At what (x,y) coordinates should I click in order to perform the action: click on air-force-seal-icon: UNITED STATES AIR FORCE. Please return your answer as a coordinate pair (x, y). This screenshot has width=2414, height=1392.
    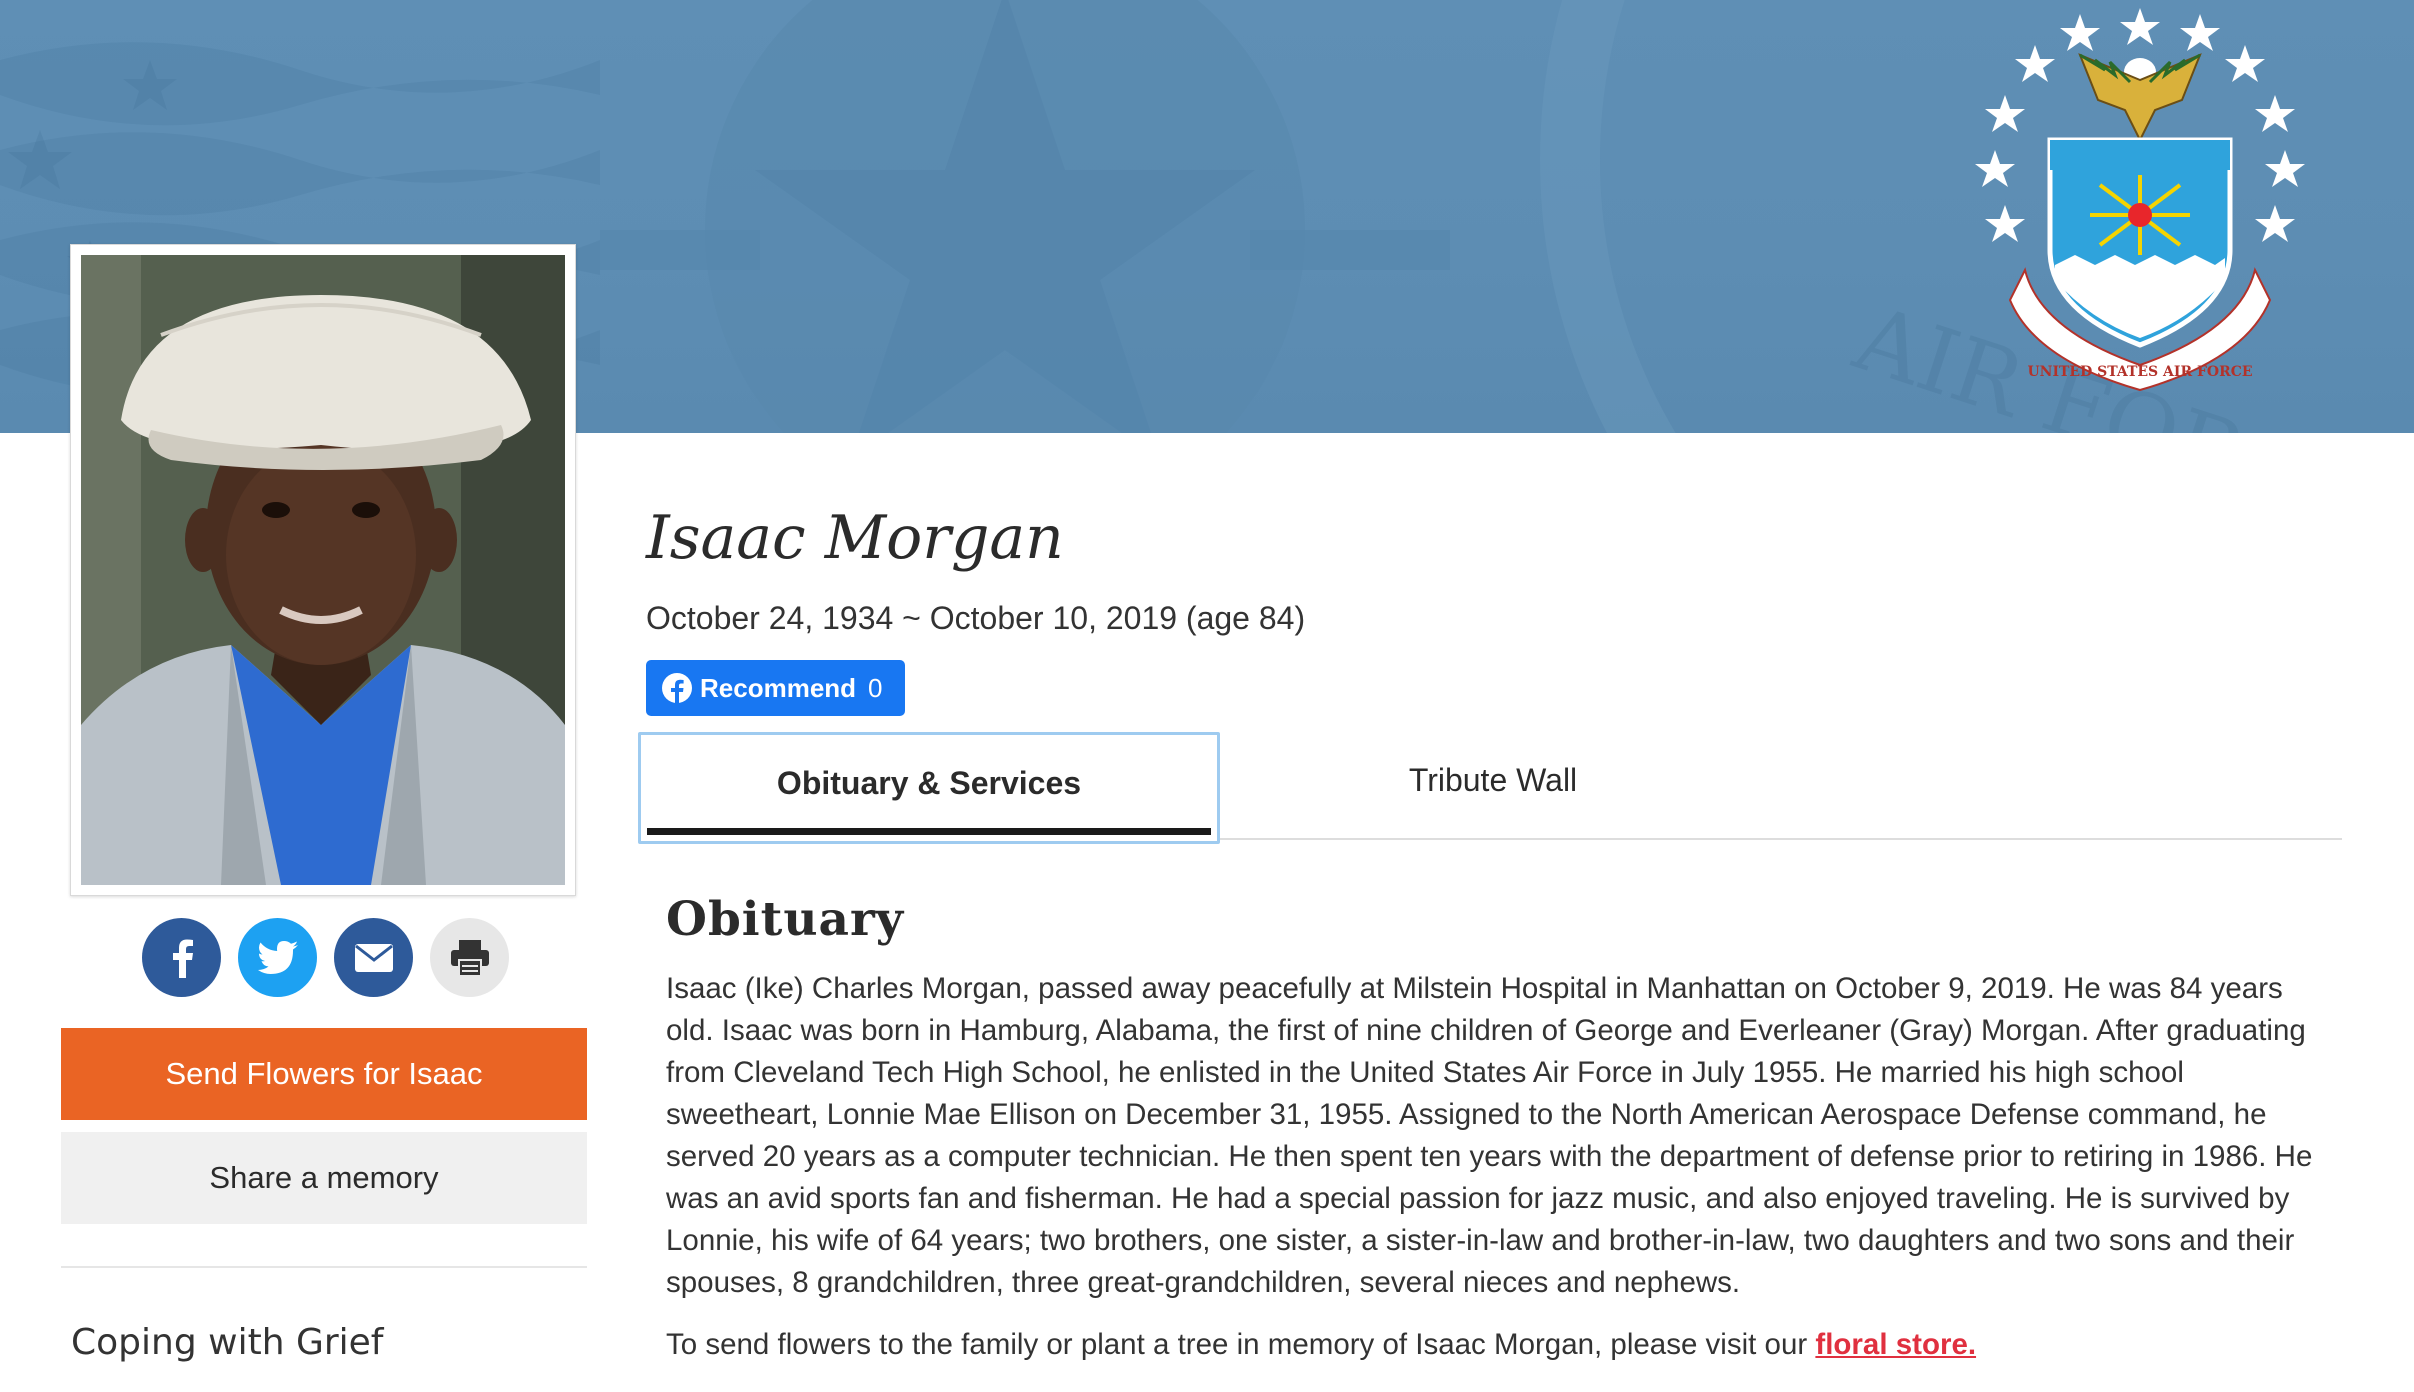
    Looking at the image, I should click on (2140, 200).